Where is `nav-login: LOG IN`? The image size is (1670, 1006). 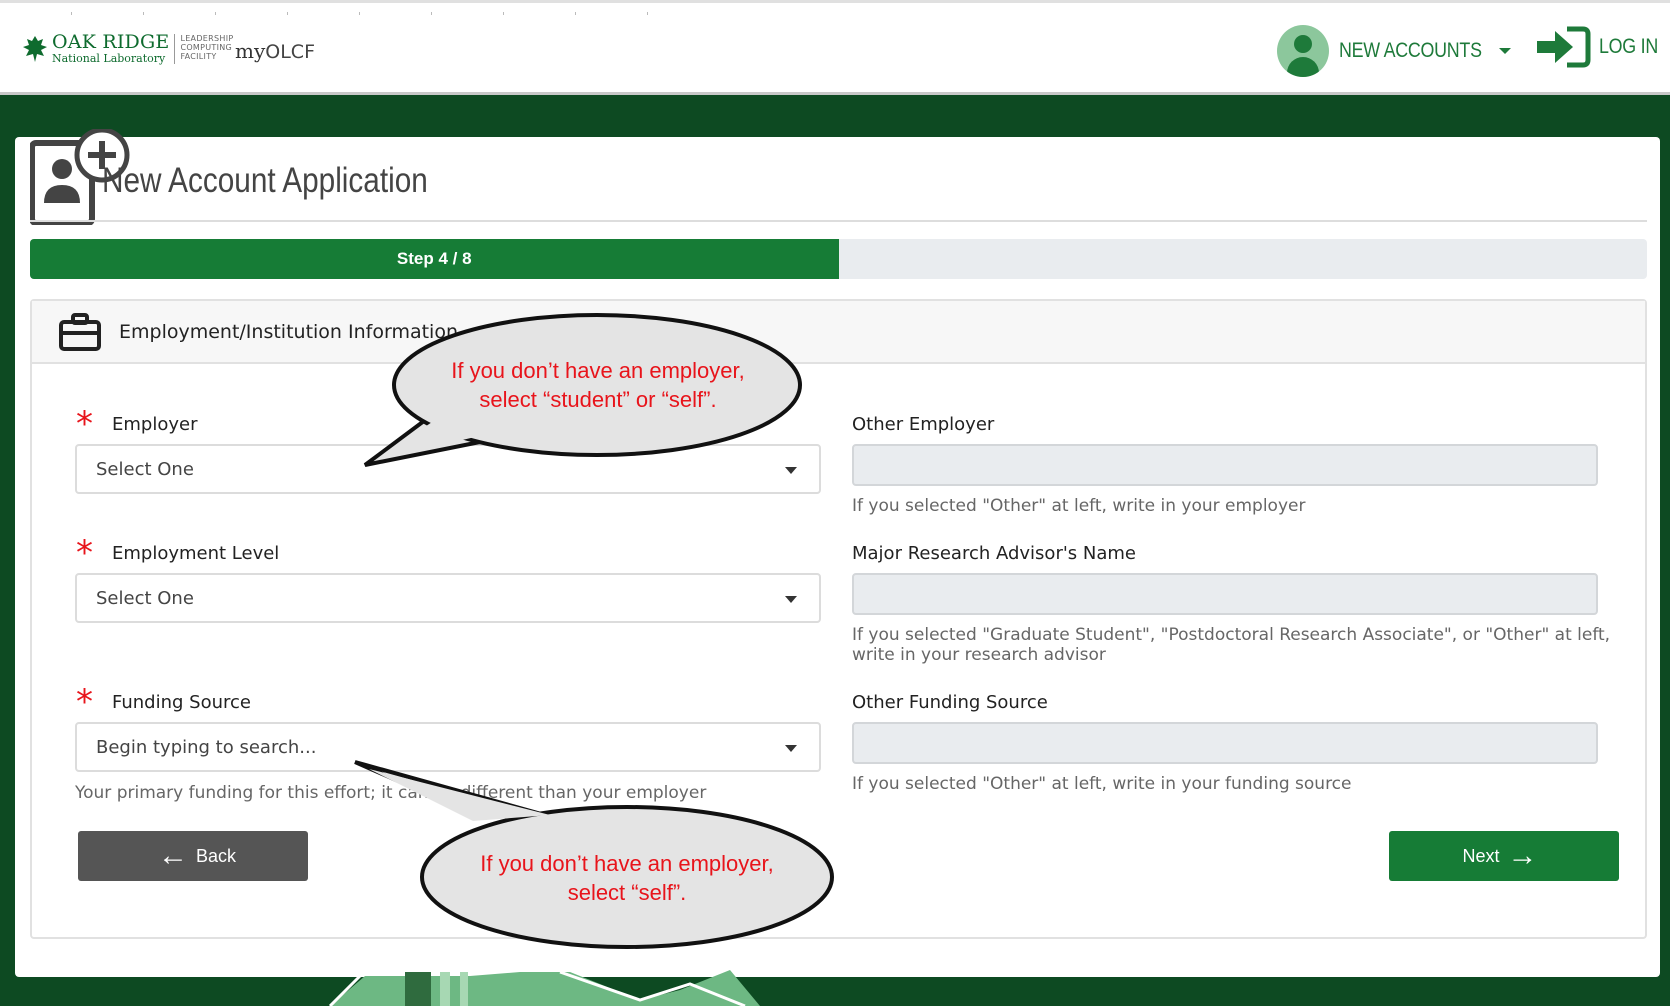
nav-login: LOG IN is located at coordinates (1601, 47).